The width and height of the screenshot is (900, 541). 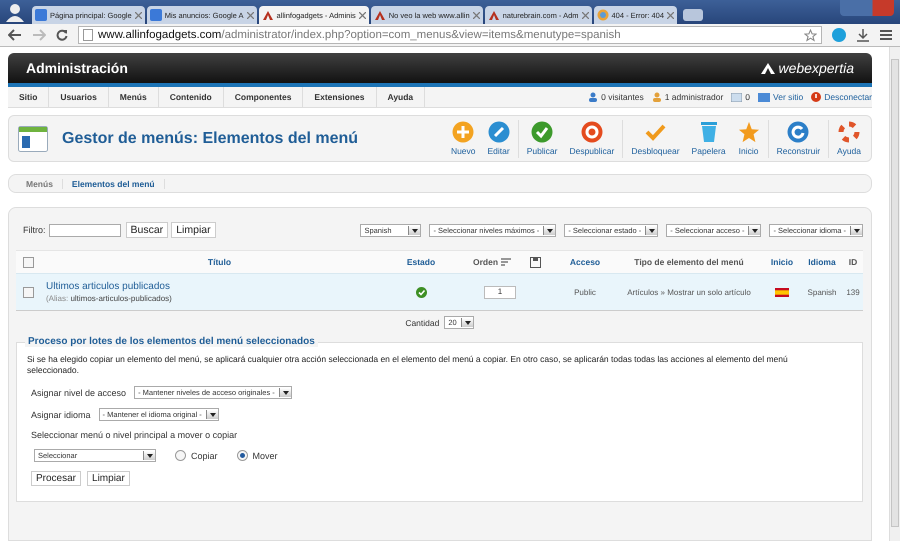 What do you see at coordinates (84, 230) in the screenshot?
I see `filter-field` at bounding box center [84, 230].